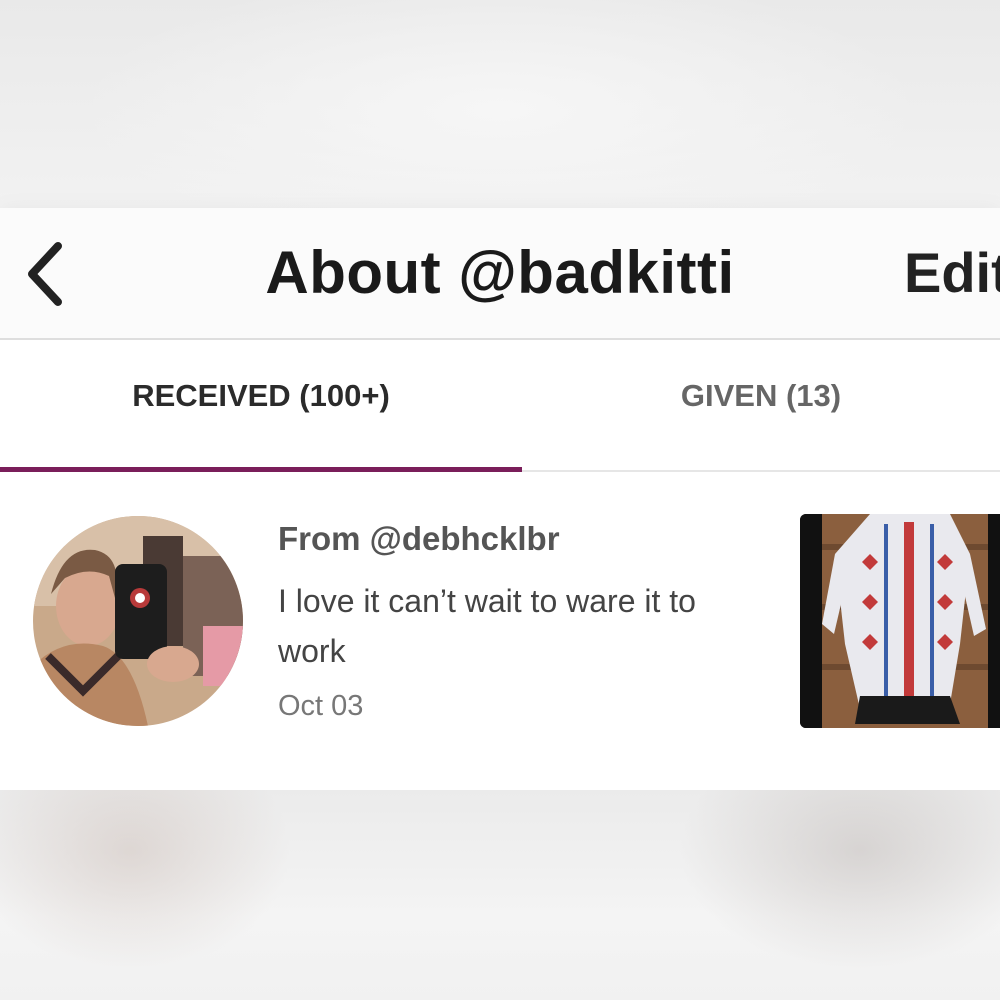 The height and width of the screenshot is (1000, 1000). What do you see at coordinates (487, 626) in the screenshot?
I see `review-text: I love it can’t wait to ware it to work` at bounding box center [487, 626].